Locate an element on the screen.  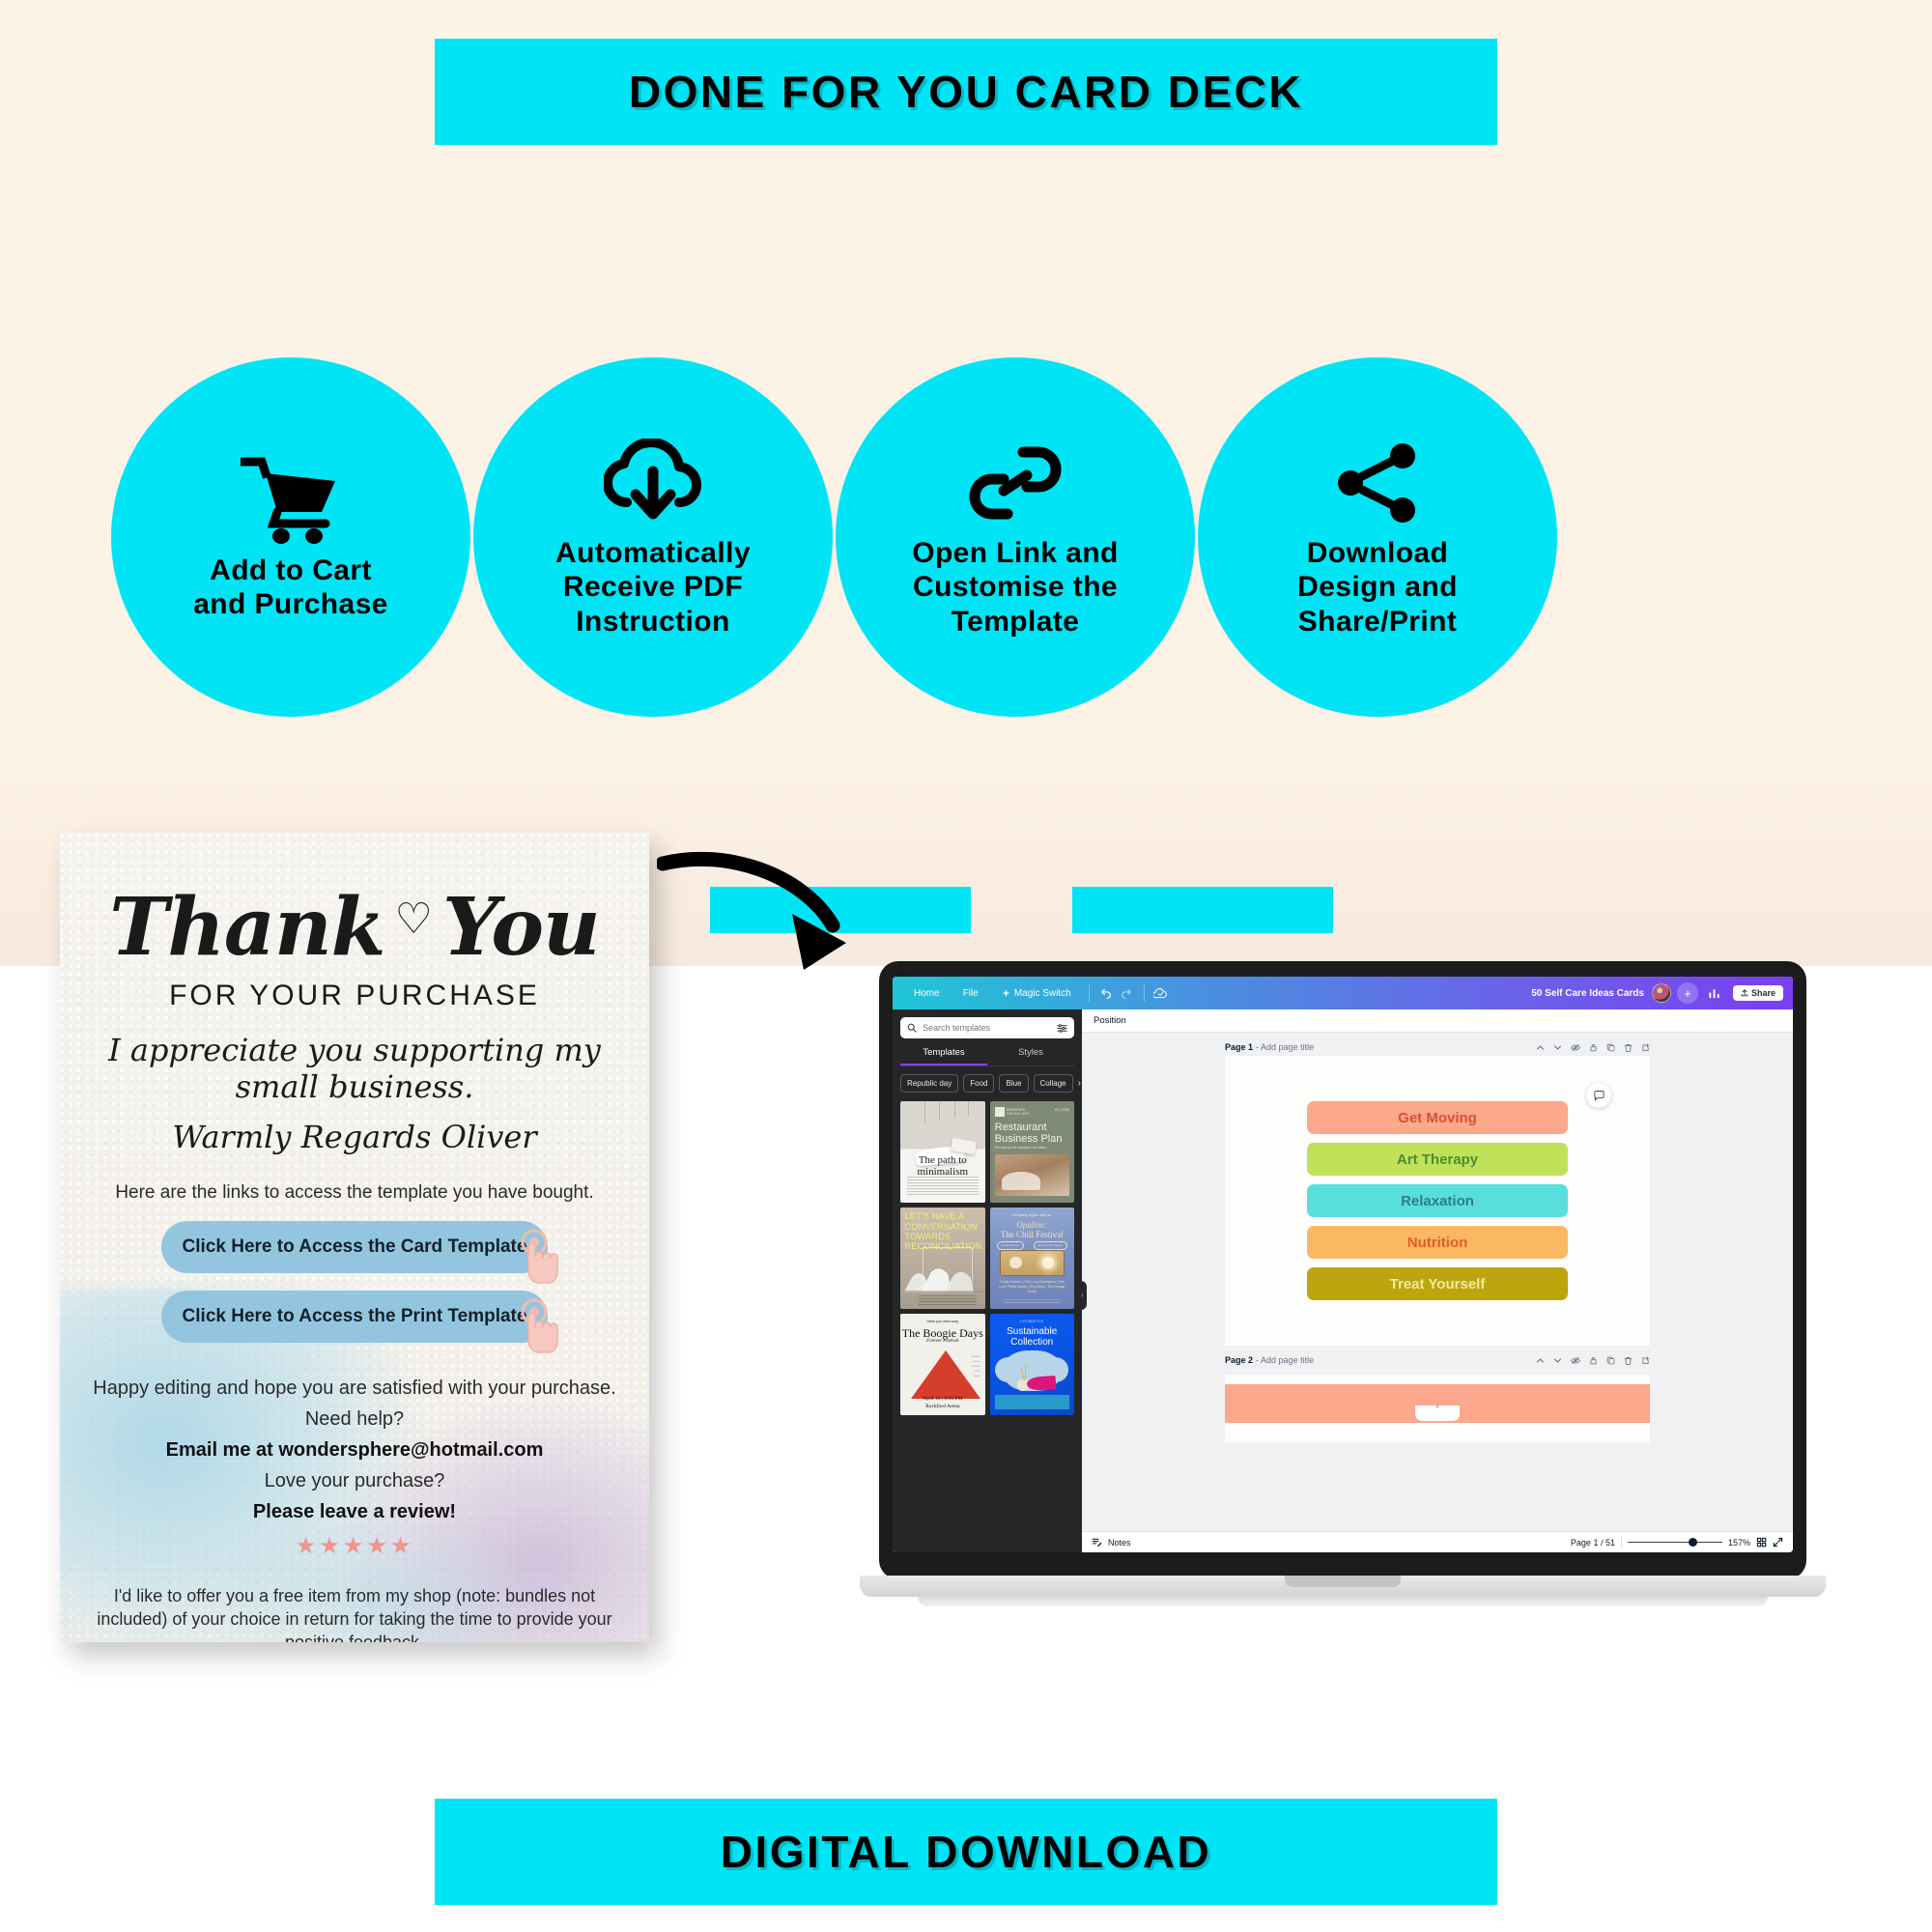
invite-members-button: + is located at coordinates (1687, 993).